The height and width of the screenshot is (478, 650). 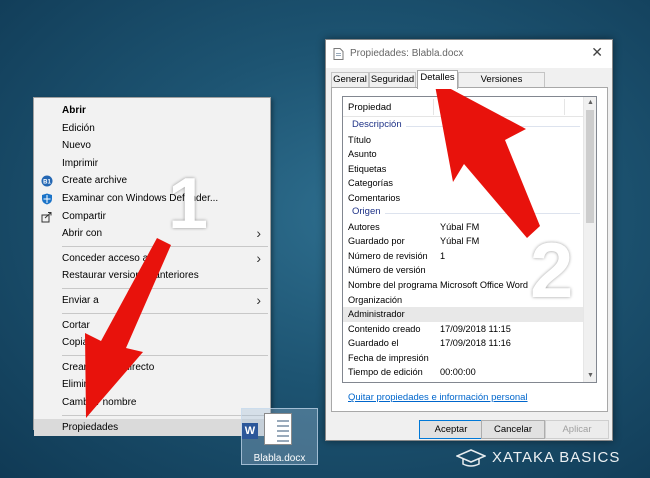 I want to click on header-property: Propiedad, so click(x=369, y=107).